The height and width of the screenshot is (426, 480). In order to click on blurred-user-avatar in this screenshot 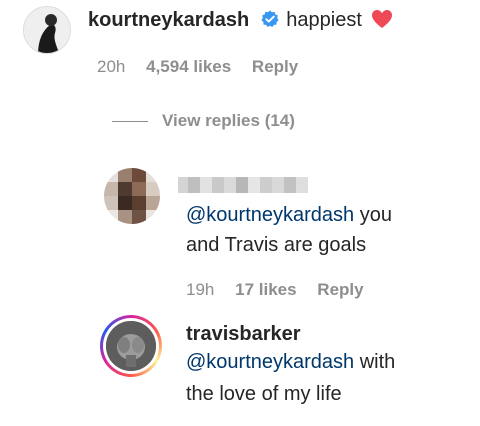, I will do `click(132, 196)`.